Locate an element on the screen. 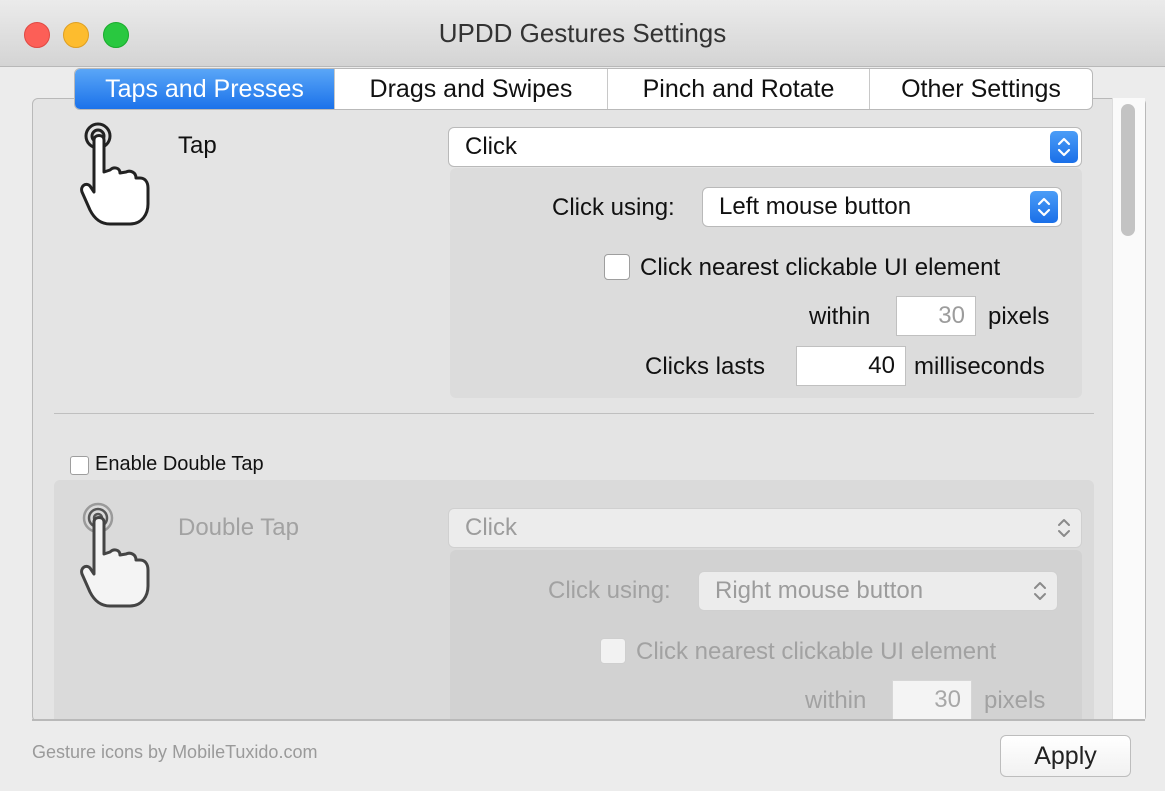 The image size is (1165, 791). tap-pixels-label: pixels is located at coordinates (1019, 316).